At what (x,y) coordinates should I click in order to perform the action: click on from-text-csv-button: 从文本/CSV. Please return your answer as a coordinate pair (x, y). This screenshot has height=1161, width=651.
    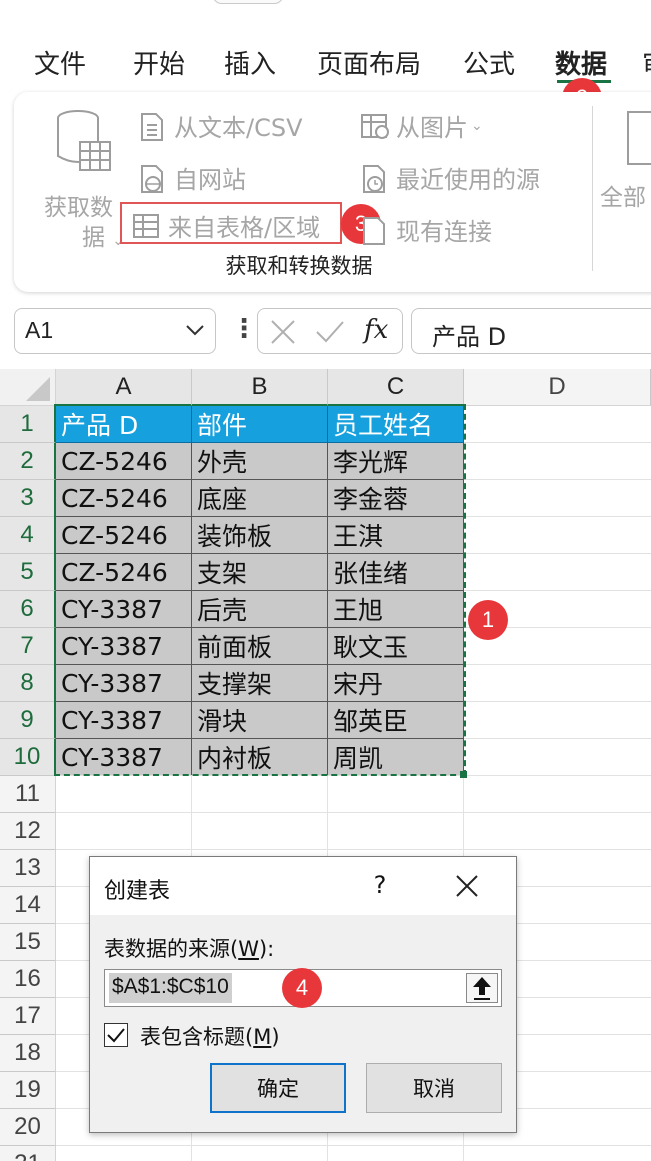
    Looking at the image, I should click on (220, 125).